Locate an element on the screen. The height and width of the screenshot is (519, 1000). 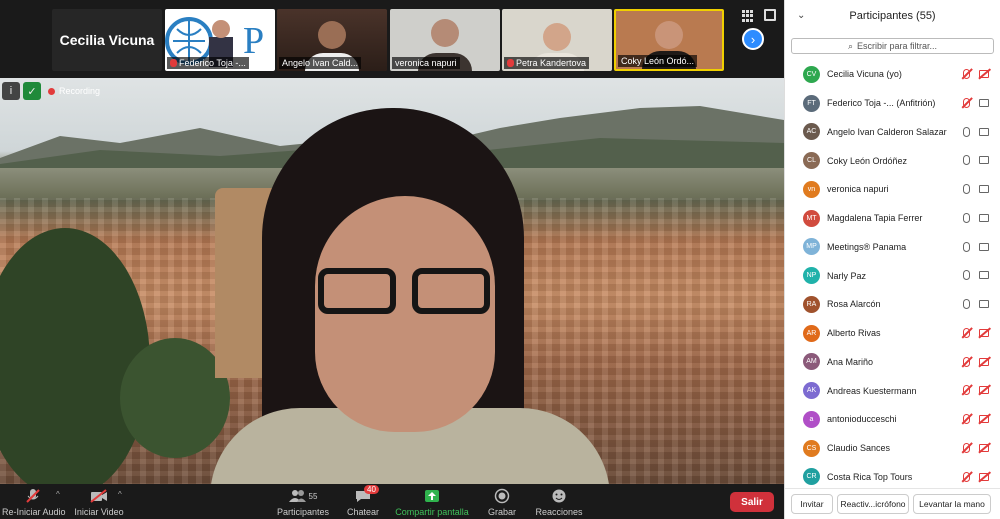
participant-head is located at coordinates (557, 37).